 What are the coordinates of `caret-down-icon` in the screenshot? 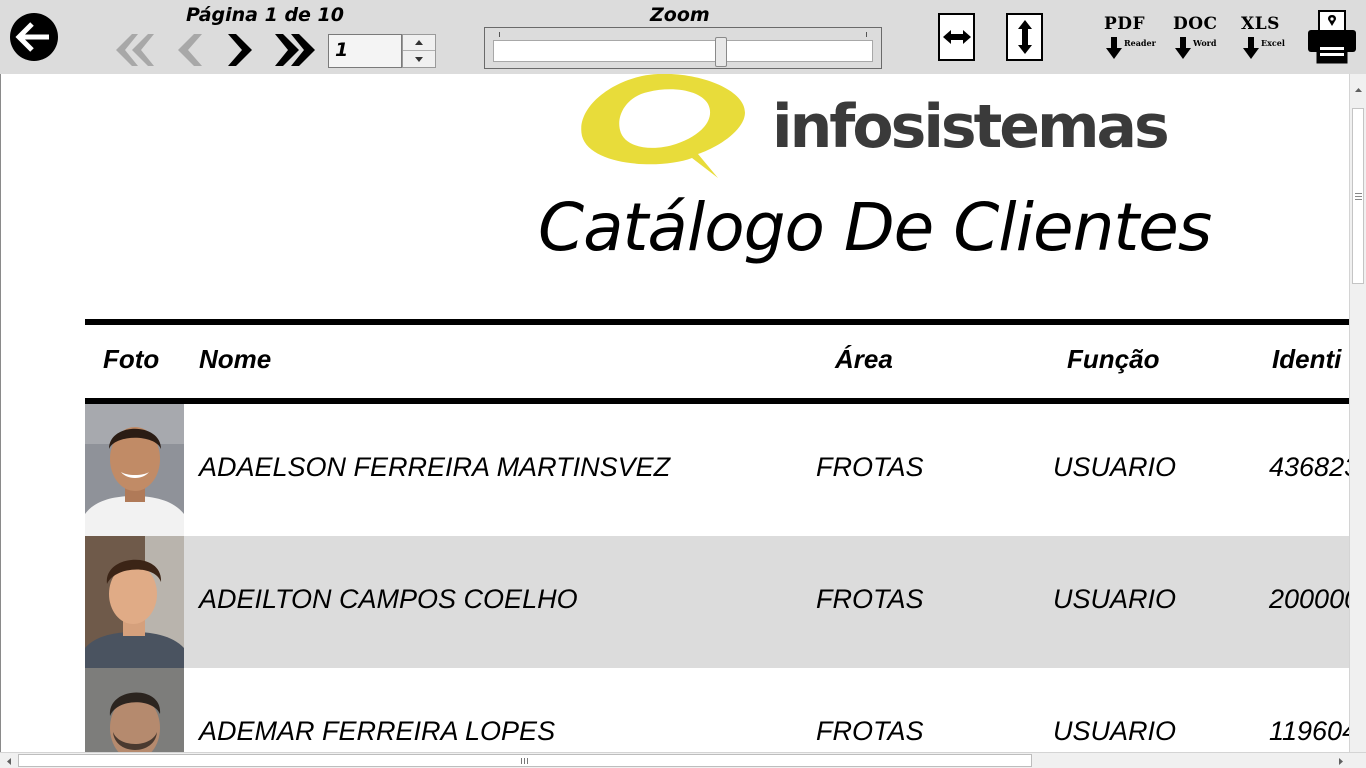 It's located at (419, 59).